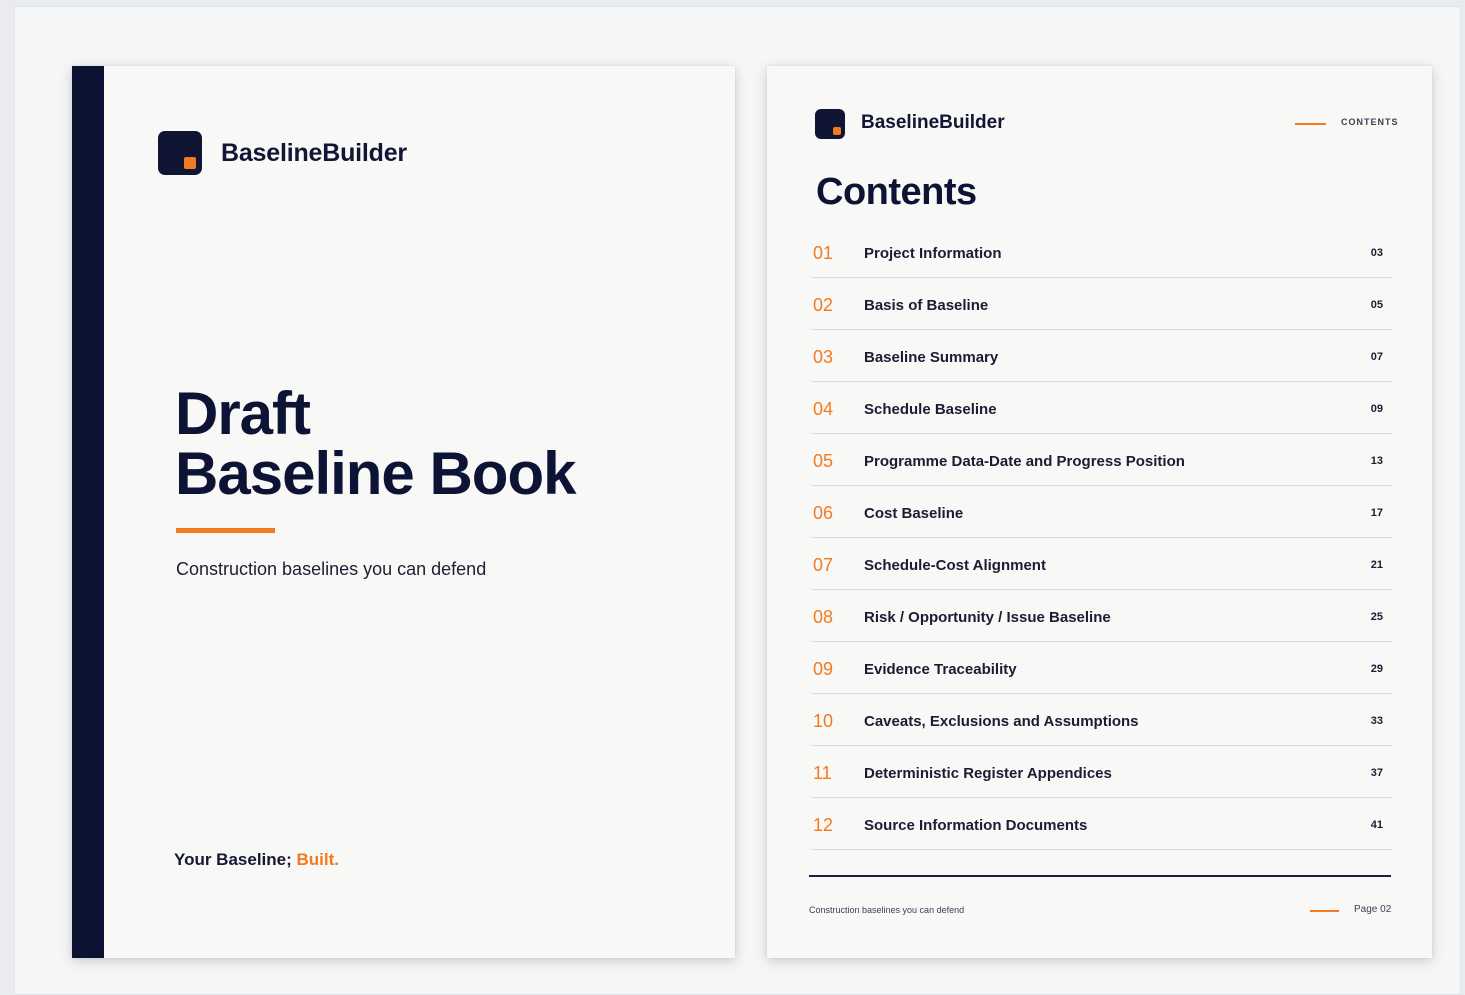 This screenshot has width=1465, height=995. What do you see at coordinates (1370, 122) in the screenshot?
I see `header-section-label: CONTENTS` at bounding box center [1370, 122].